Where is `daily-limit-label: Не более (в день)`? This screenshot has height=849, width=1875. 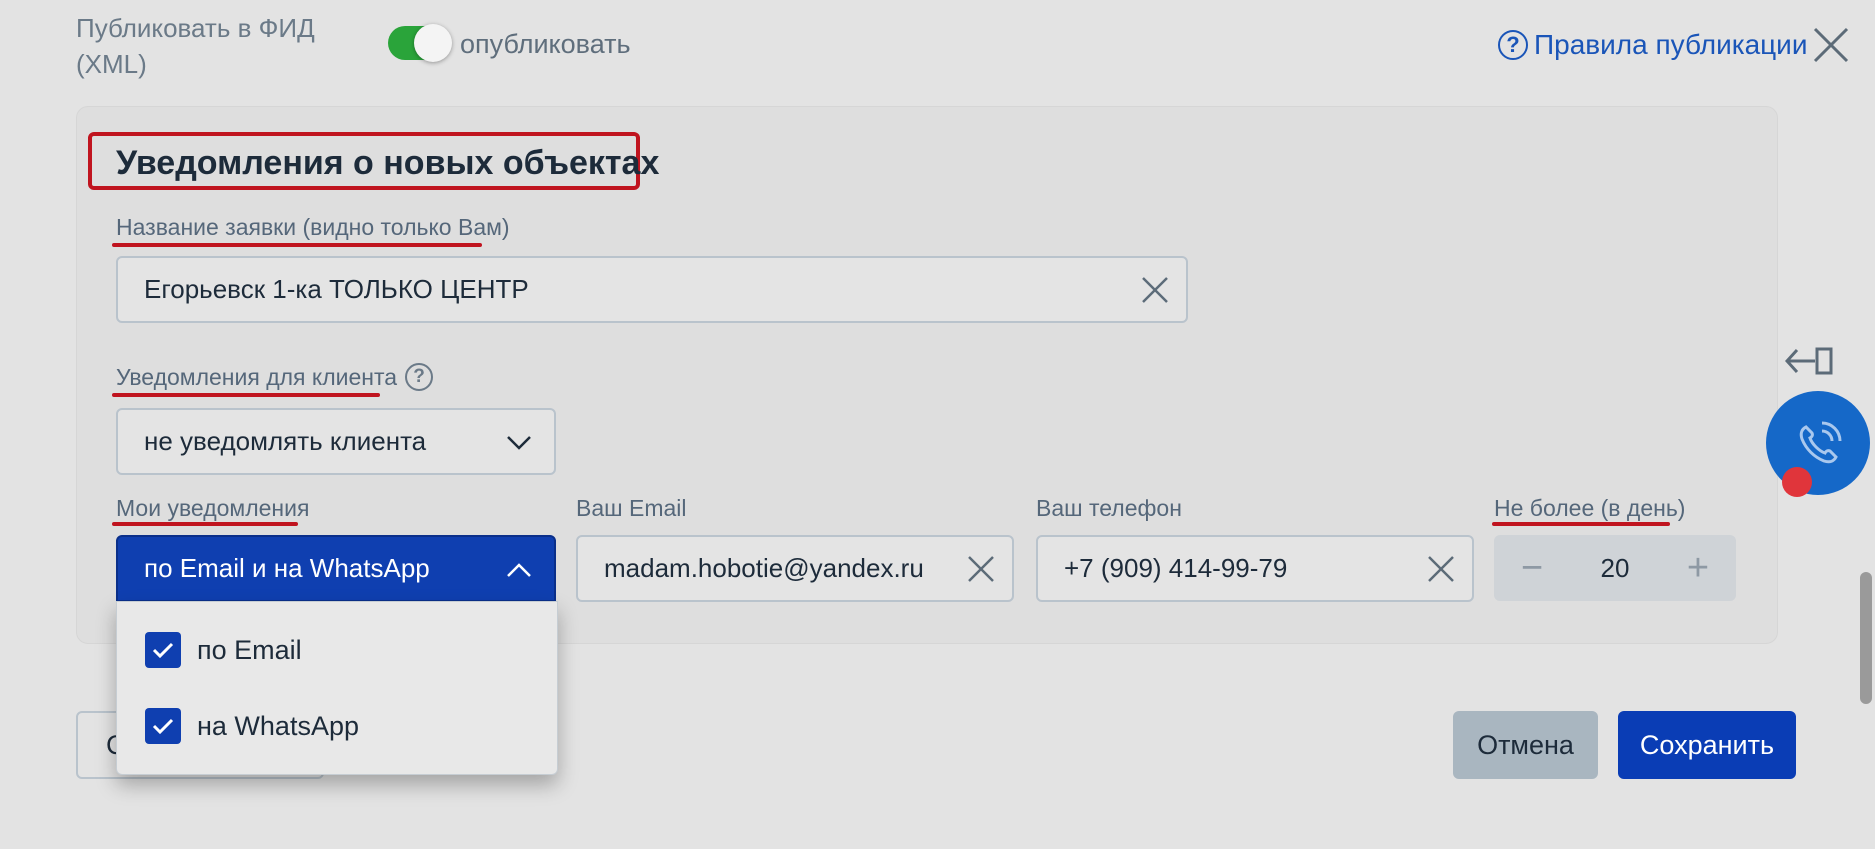 daily-limit-label: Не более (в день) is located at coordinates (1590, 508).